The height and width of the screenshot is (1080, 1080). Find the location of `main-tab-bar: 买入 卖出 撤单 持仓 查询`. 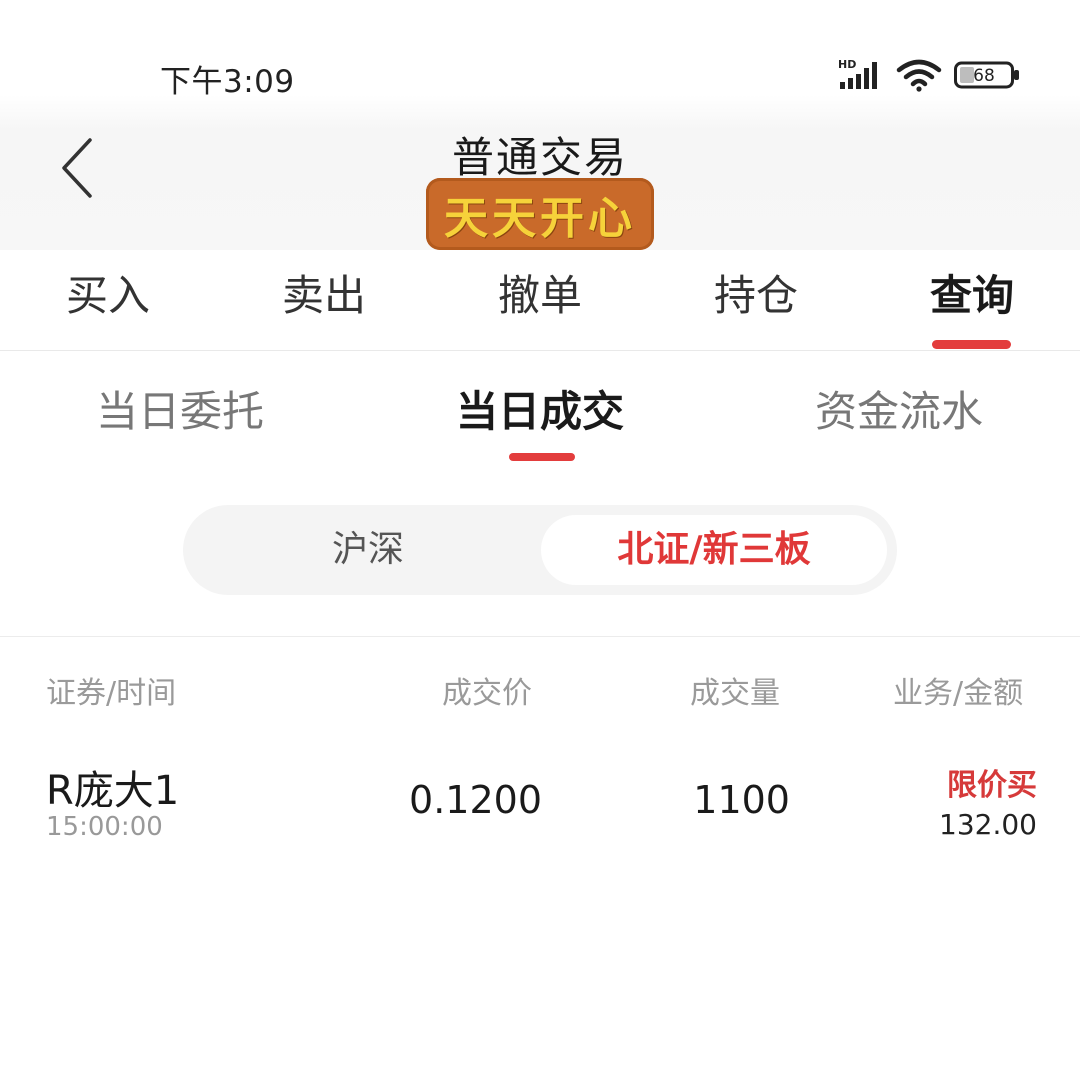

main-tab-bar: 买入 卖出 撤单 持仓 查询 is located at coordinates (540, 306).